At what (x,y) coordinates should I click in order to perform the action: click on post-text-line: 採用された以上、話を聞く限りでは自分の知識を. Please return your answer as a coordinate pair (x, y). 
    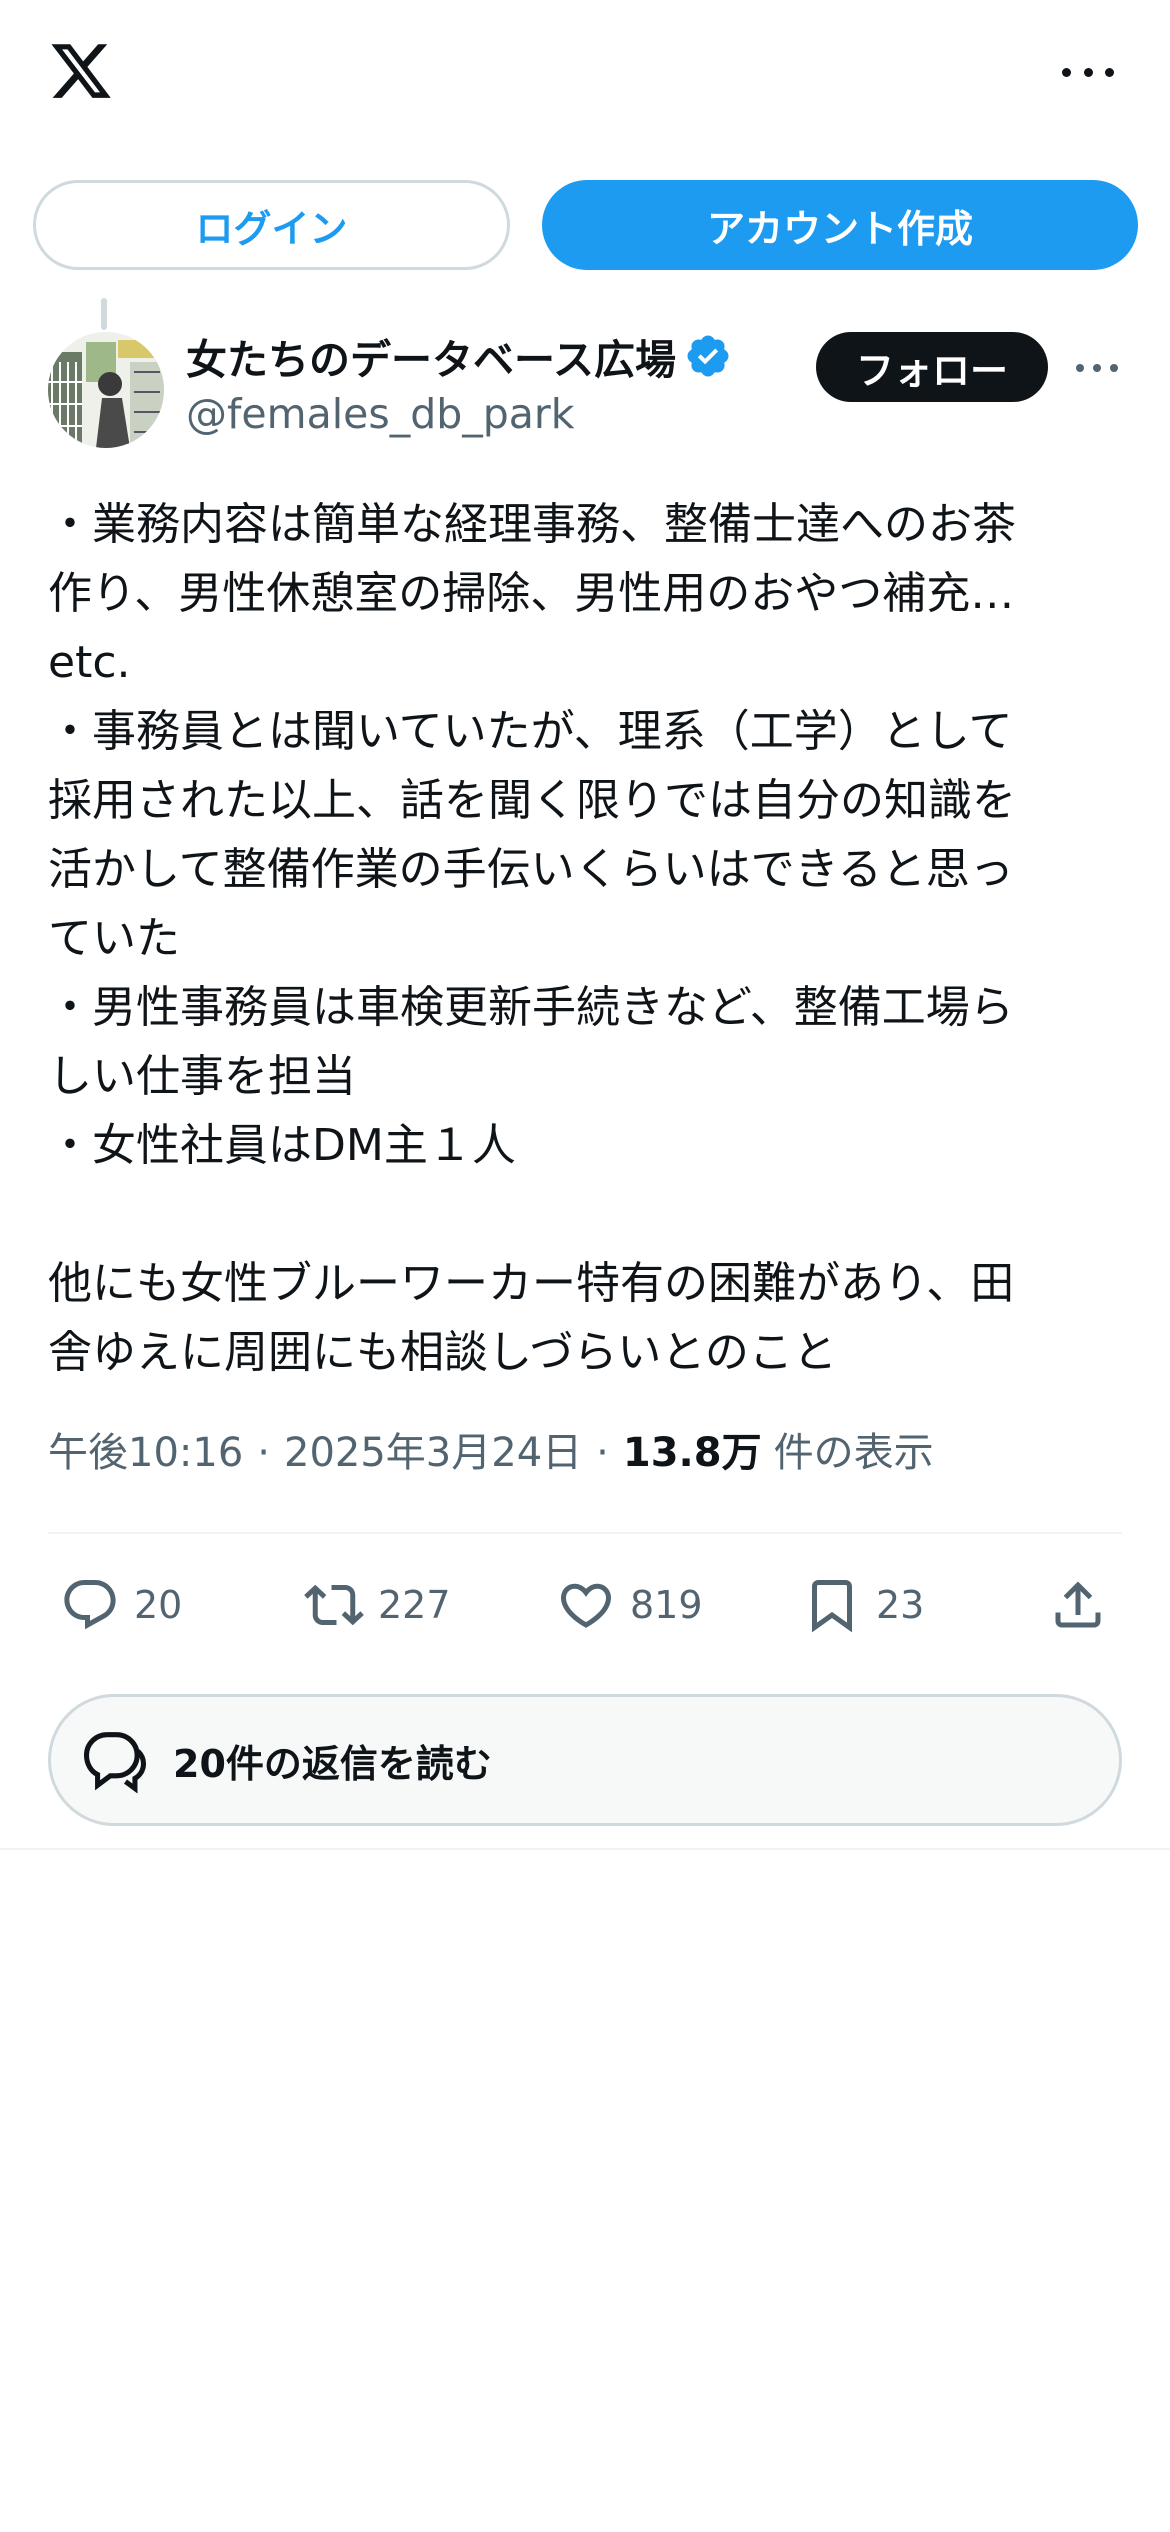
    Looking at the image, I should click on (532, 800).